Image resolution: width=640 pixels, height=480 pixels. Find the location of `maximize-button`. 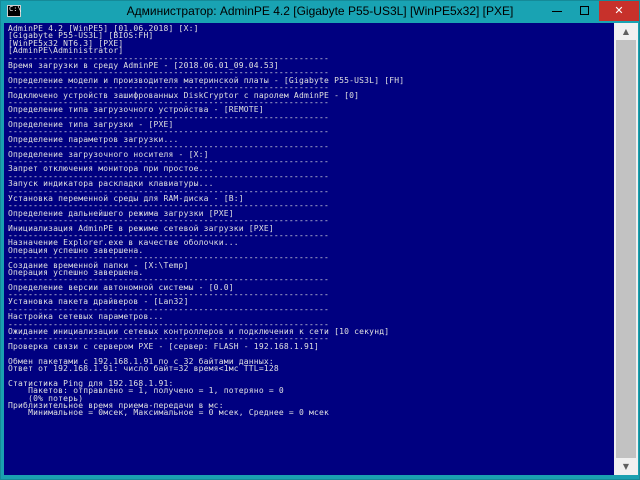

maximize-button is located at coordinates (585, 11).